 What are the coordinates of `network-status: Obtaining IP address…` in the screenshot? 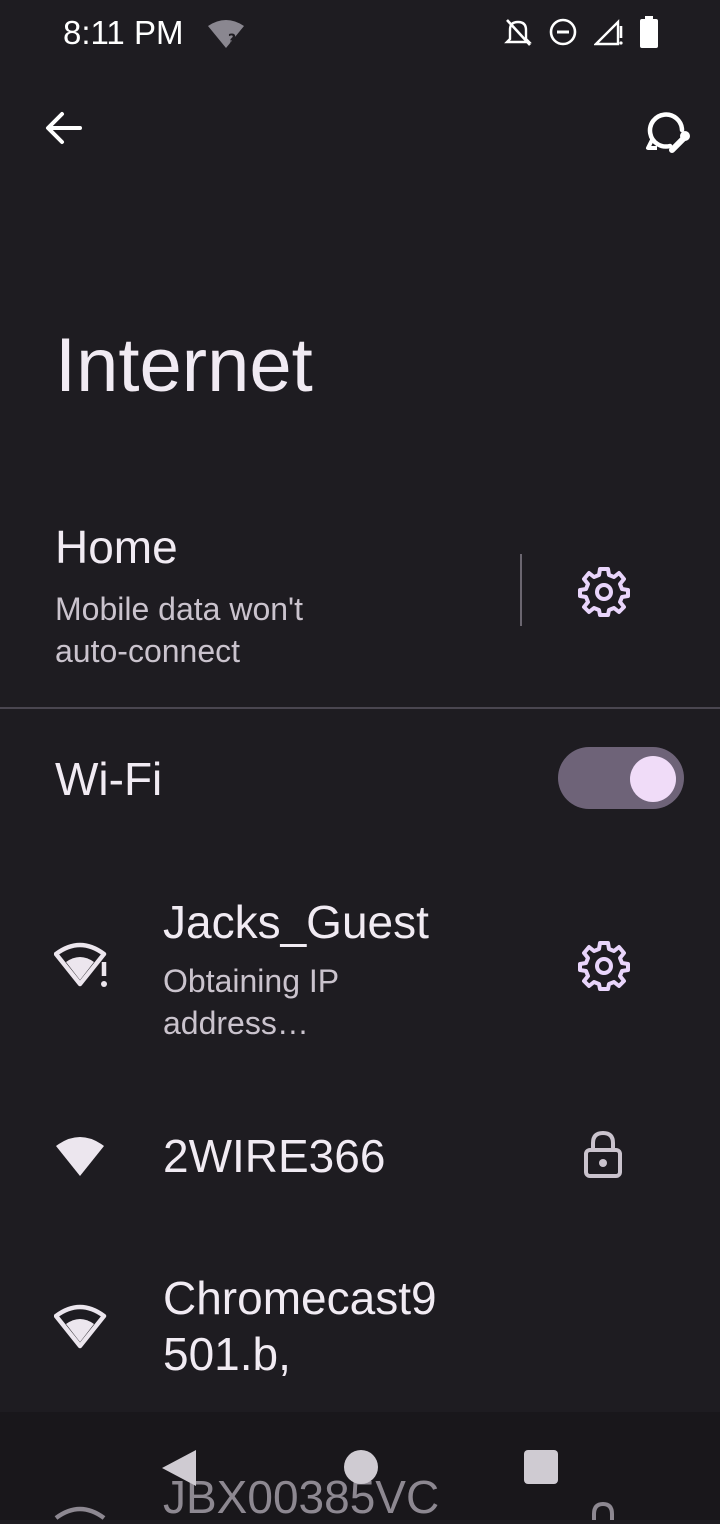 It's located at (251, 1002).